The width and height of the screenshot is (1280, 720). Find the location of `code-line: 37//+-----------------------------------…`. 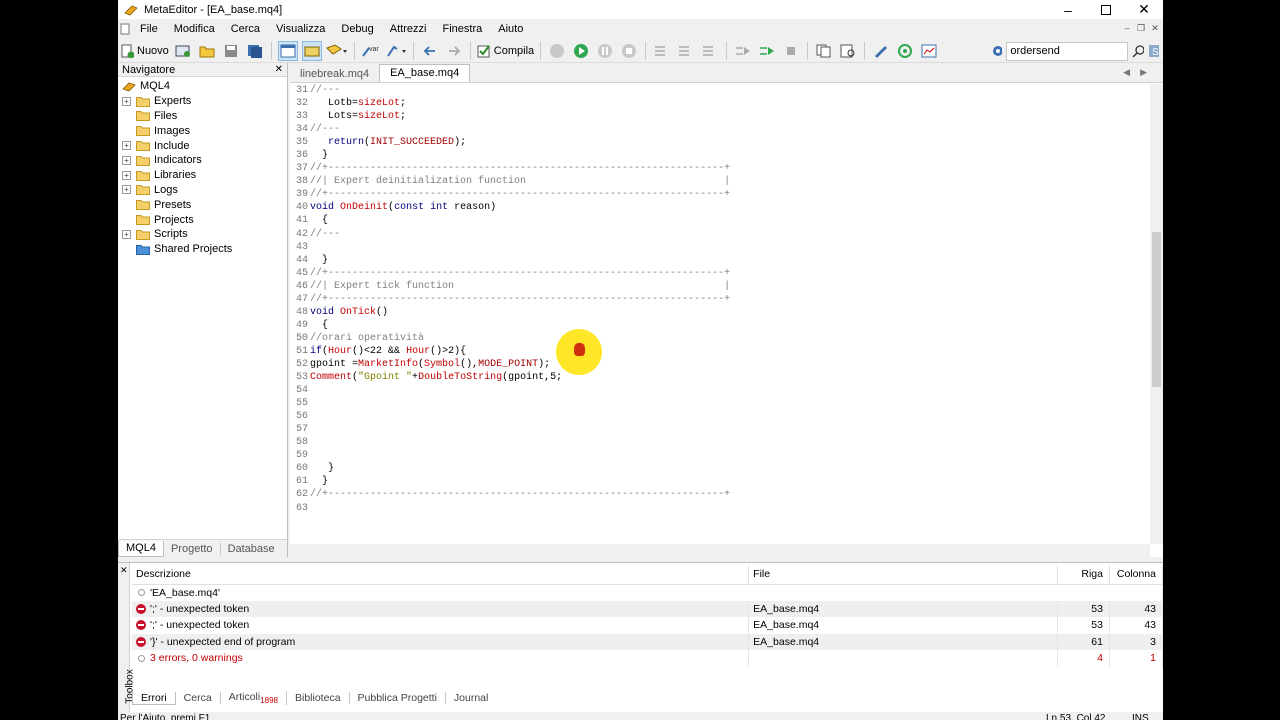

code-line: 37//+-----------------------------------… is located at coordinates (720, 168).